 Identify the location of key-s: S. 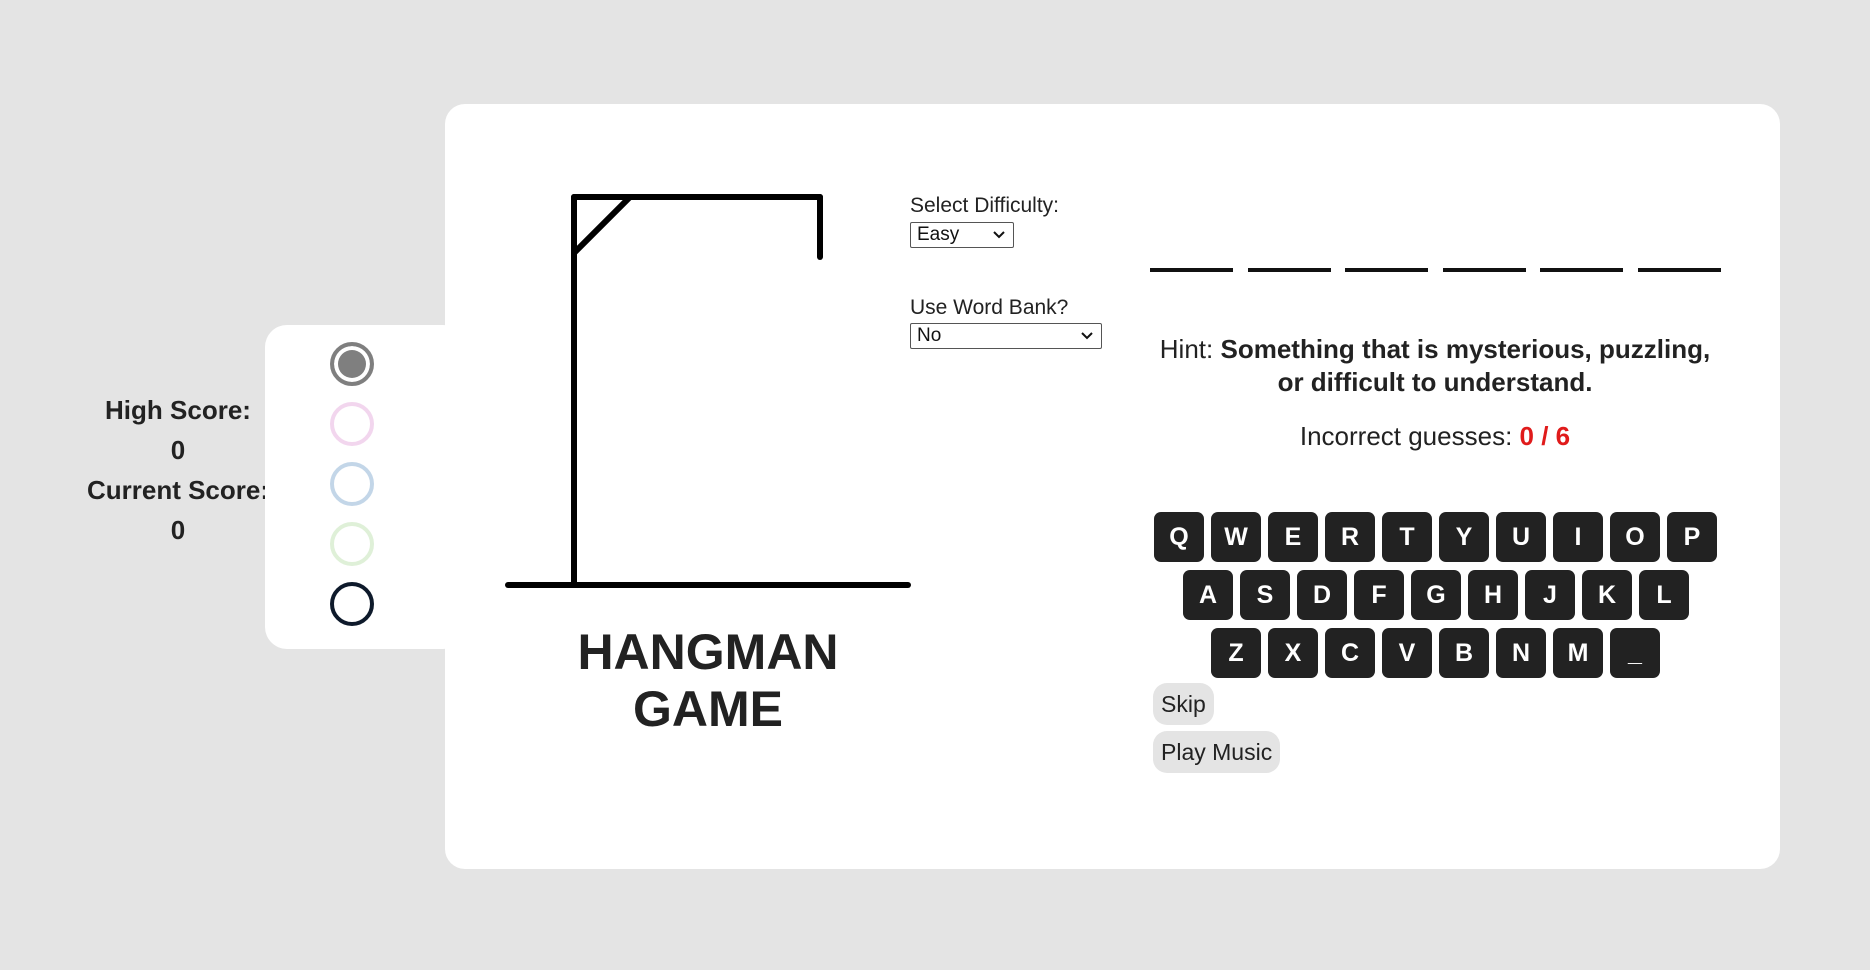
(1265, 595).